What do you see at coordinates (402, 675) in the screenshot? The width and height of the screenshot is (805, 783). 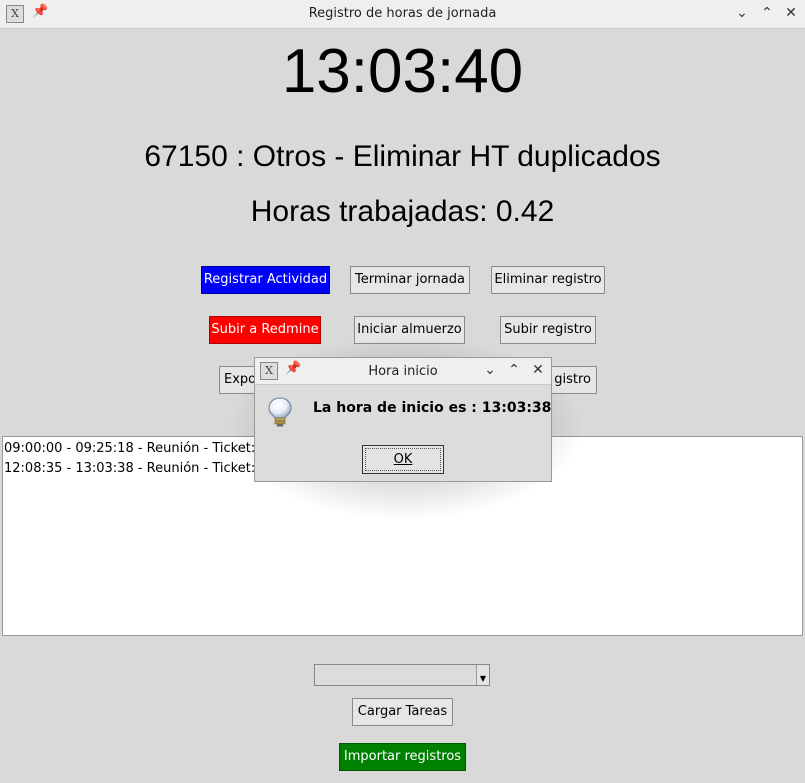 I see `tasks-dropdown: ▼` at bounding box center [402, 675].